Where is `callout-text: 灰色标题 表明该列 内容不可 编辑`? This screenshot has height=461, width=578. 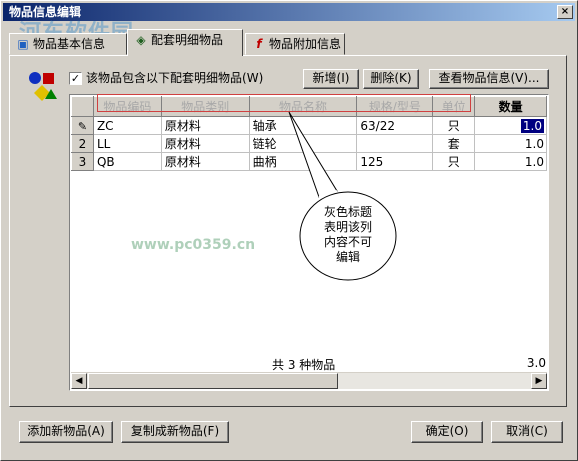 callout-text: 灰色标题 表明该列 内容不可 编辑 is located at coordinates (348, 235).